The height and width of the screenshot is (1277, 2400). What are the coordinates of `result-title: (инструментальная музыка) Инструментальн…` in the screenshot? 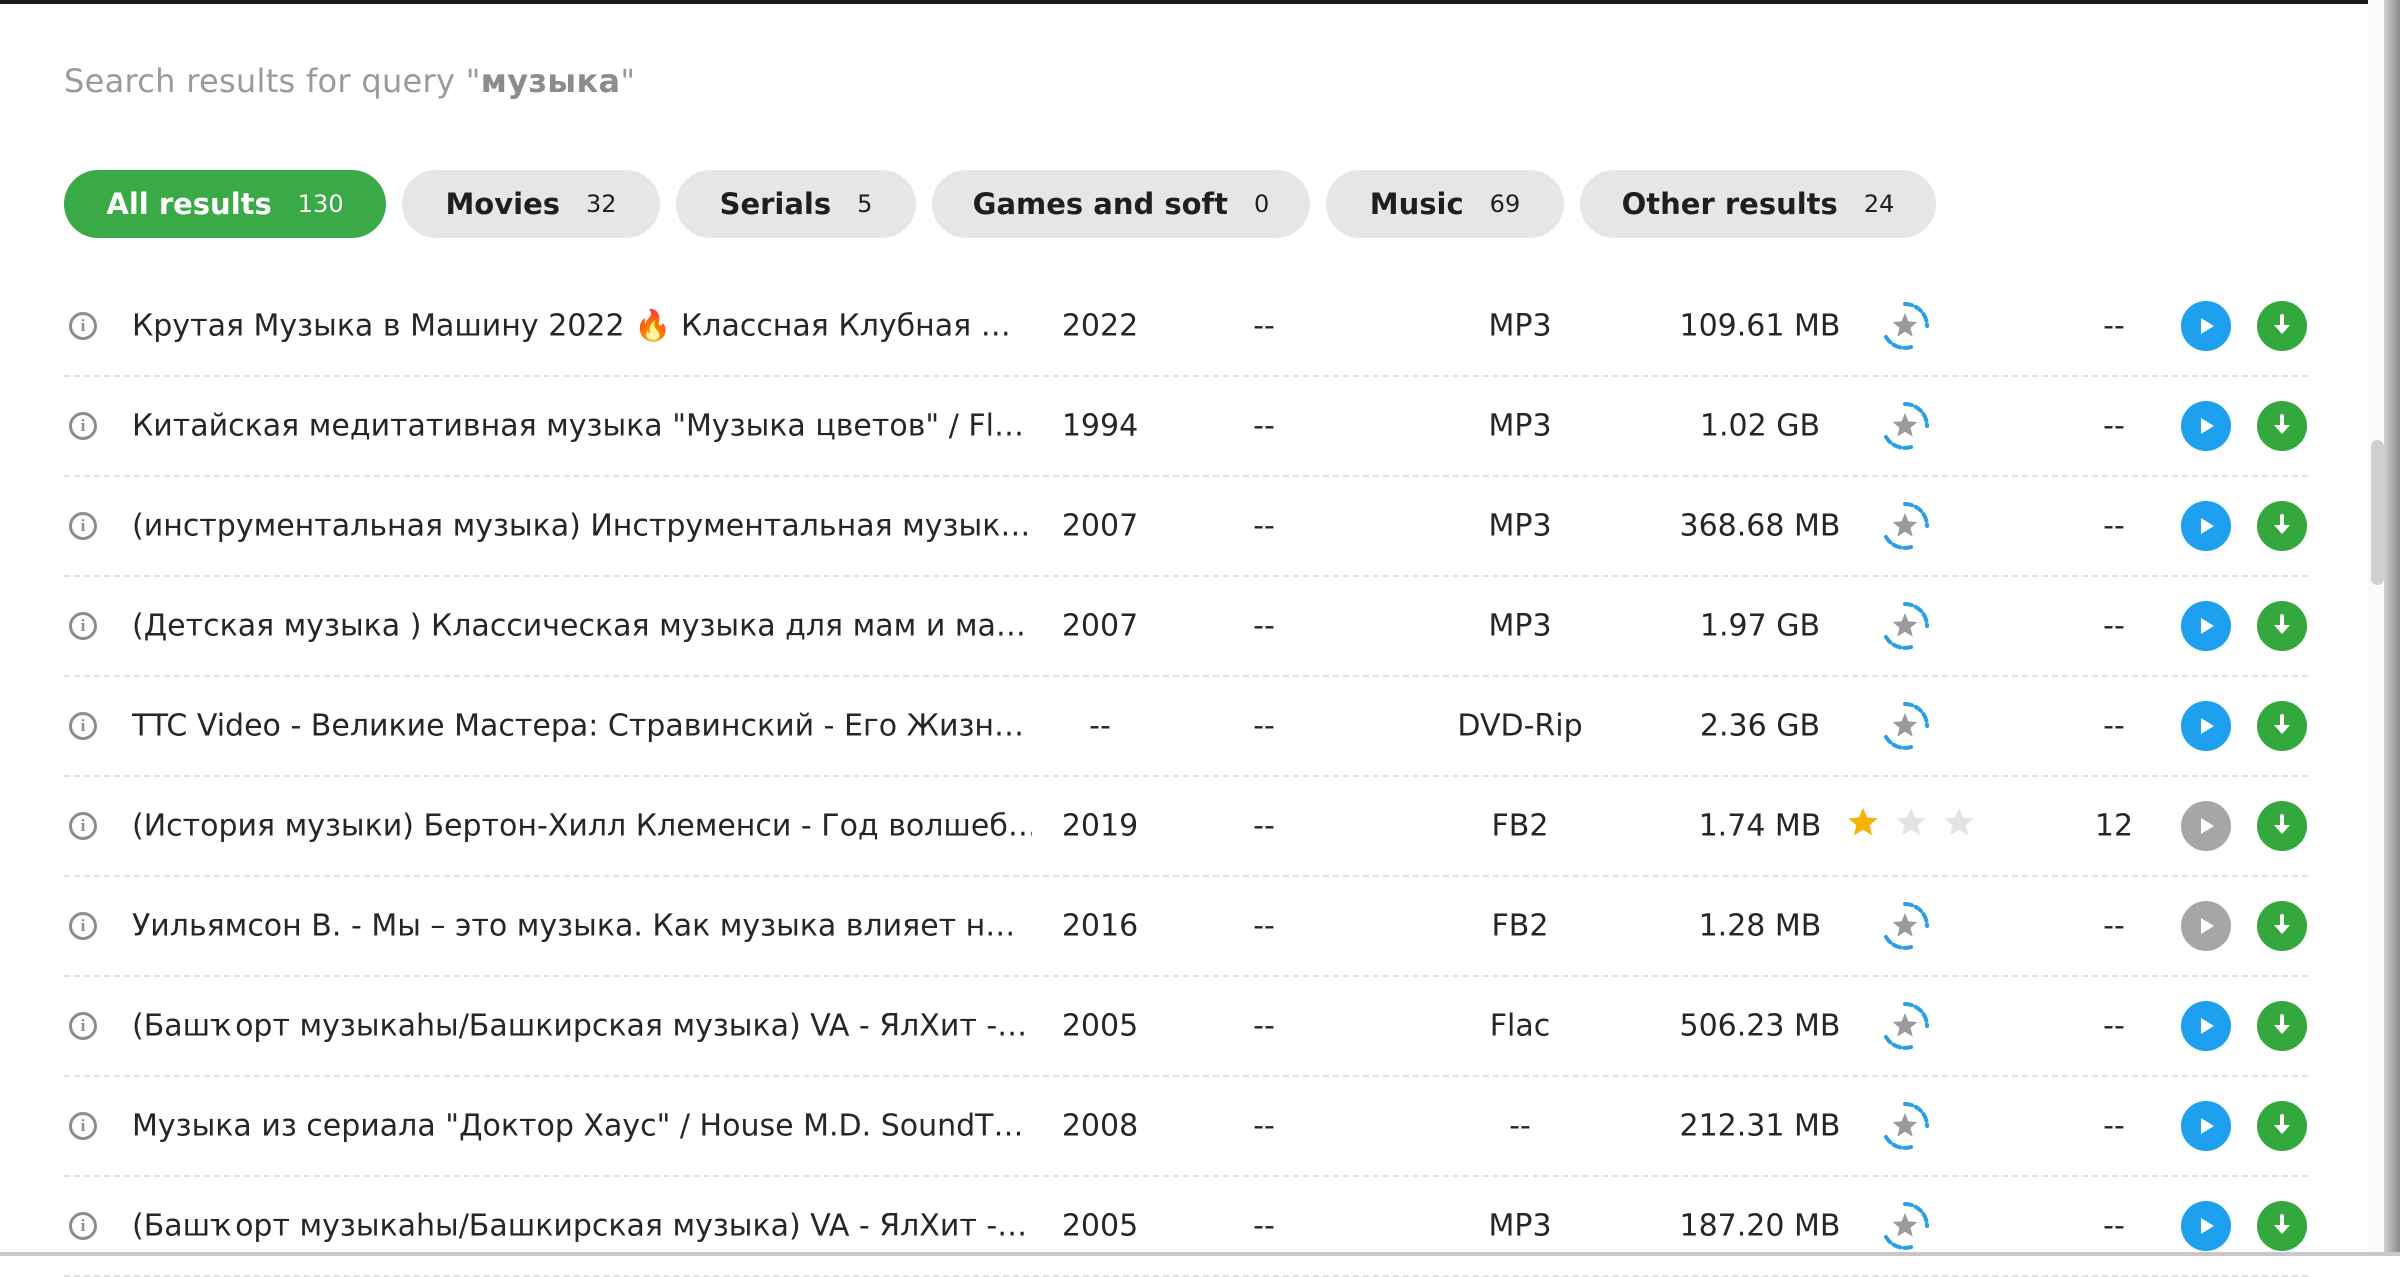 It's located at (582, 526).